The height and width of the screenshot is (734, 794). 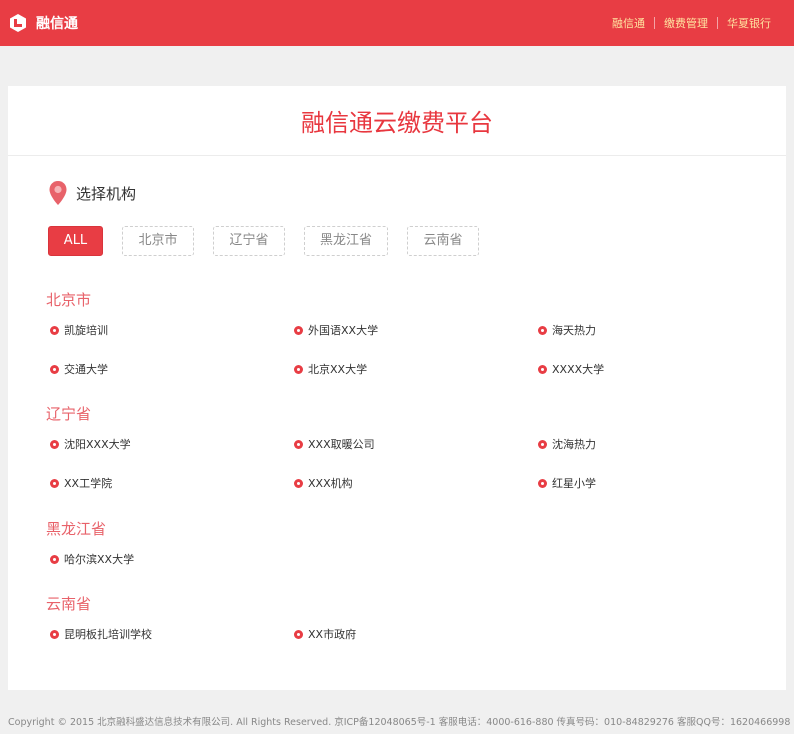 What do you see at coordinates (88, 483) in the screenshot?
I see `org-label: XX工学院` at bounding box center [88, 483].